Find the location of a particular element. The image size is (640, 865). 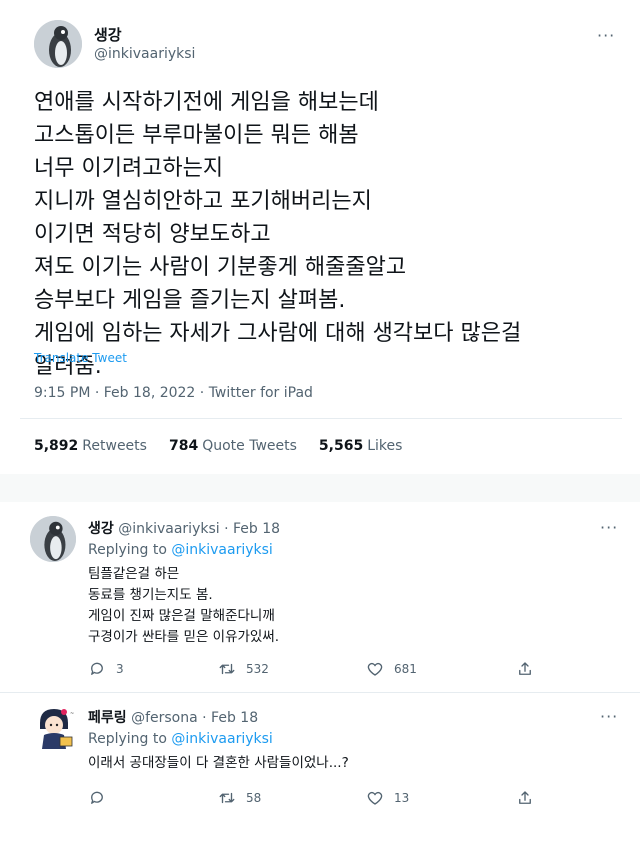

reply-line: 동료를 챙기는지도 봄. is located at coordinates (150, 595).